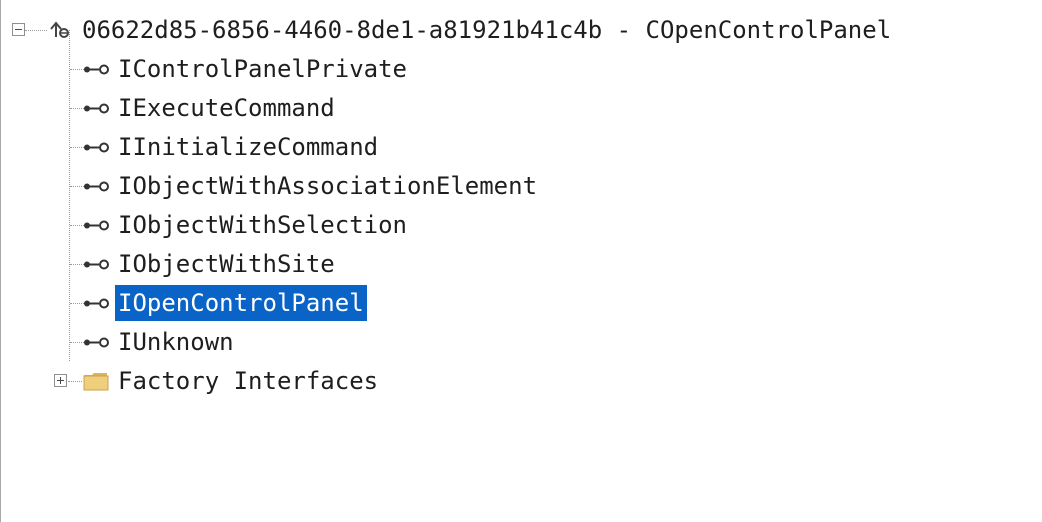 The width and height of the screenshot is (1042, 522). I want to click on class-icon, so click(59, 29).